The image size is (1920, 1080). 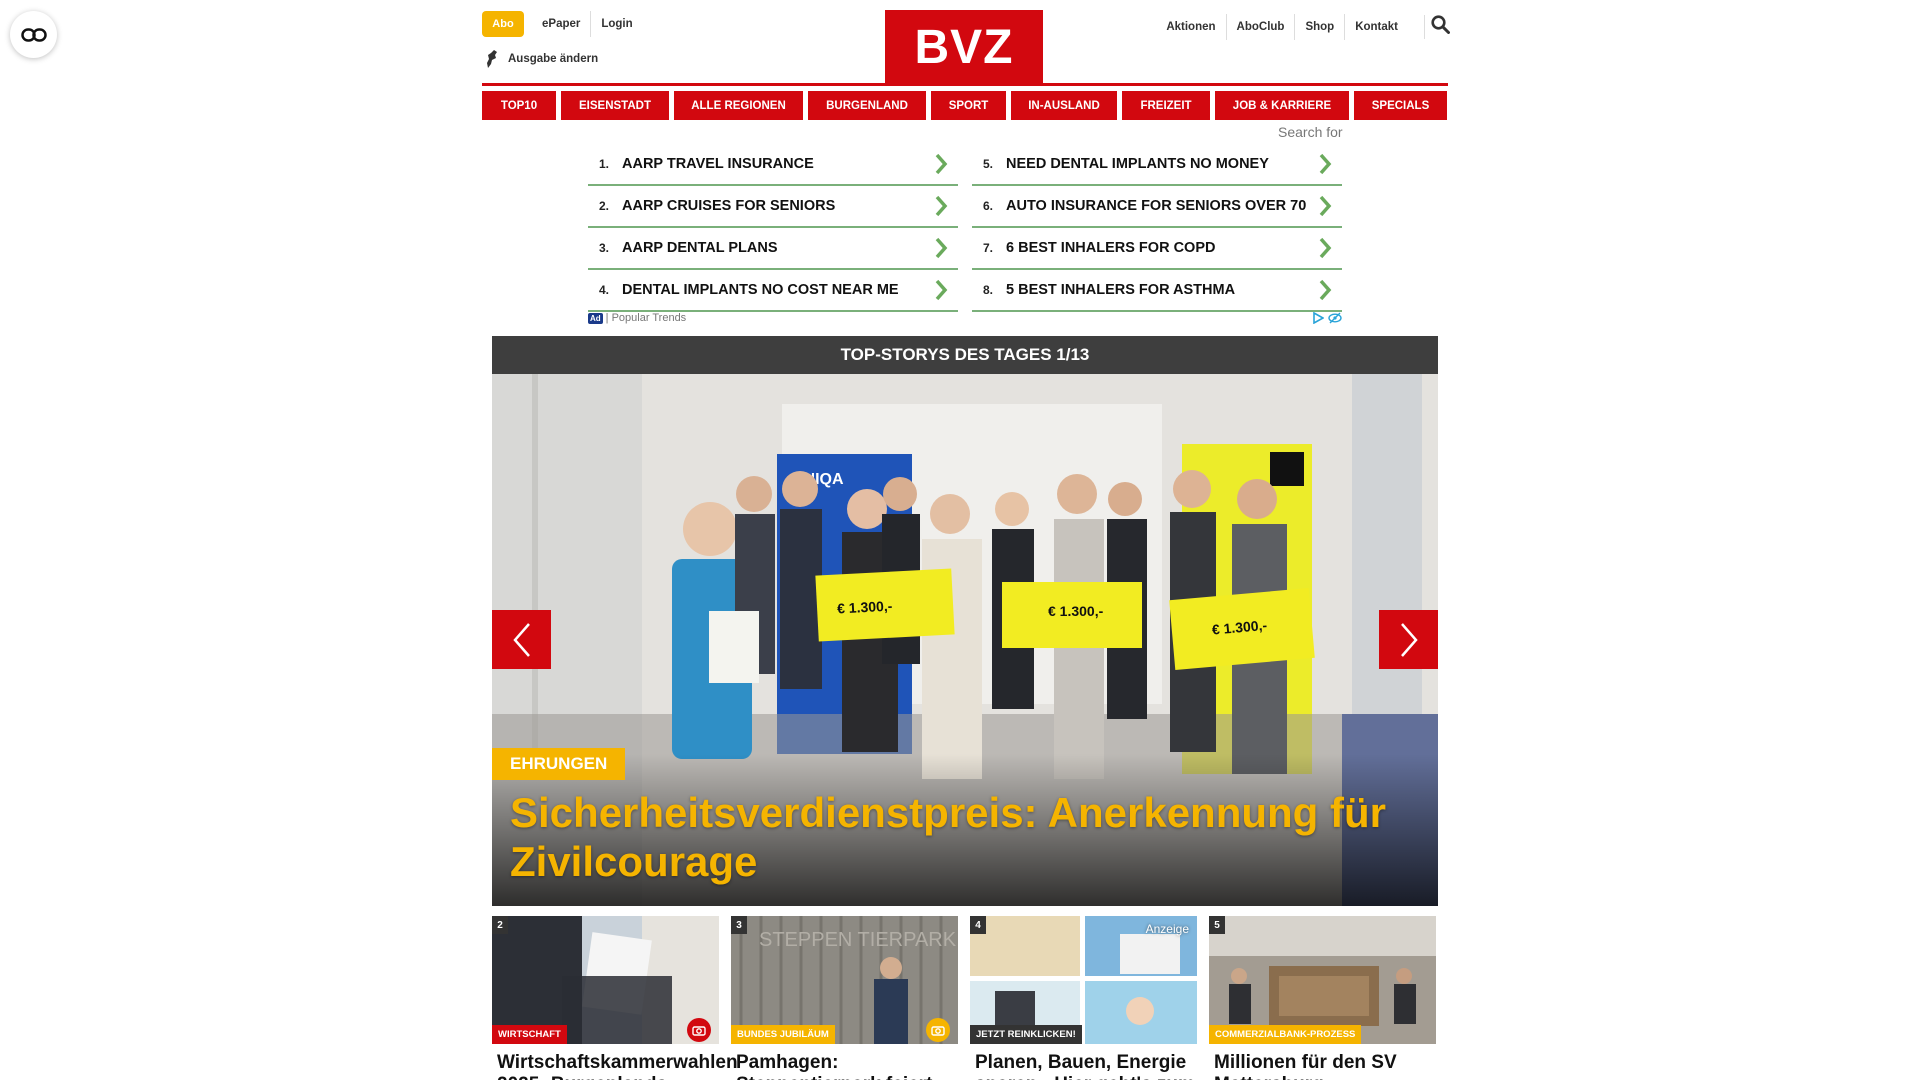 I want to click on nav-item-burgenland: BURGENLAND, so click(x=867, y=105).